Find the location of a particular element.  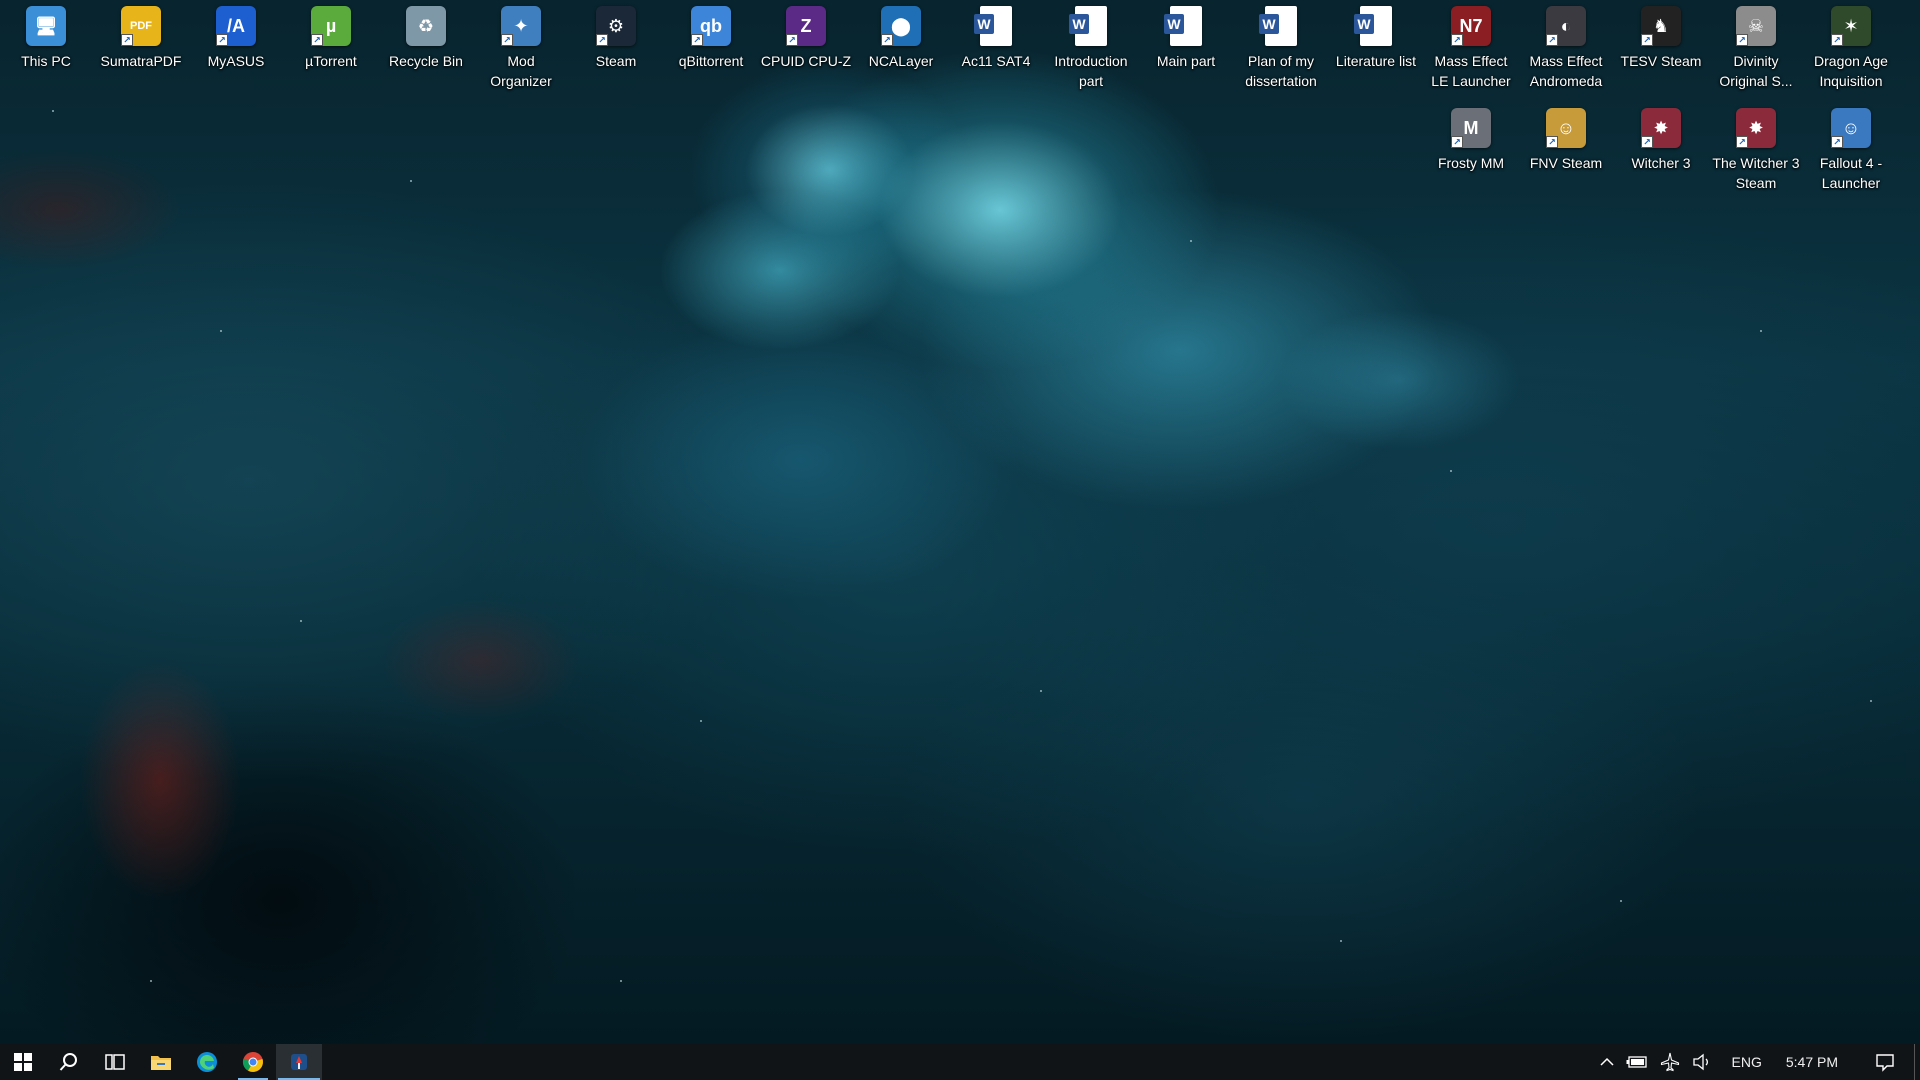

recycle-bin-icon: ♻ is located at coordinates (426, 26).